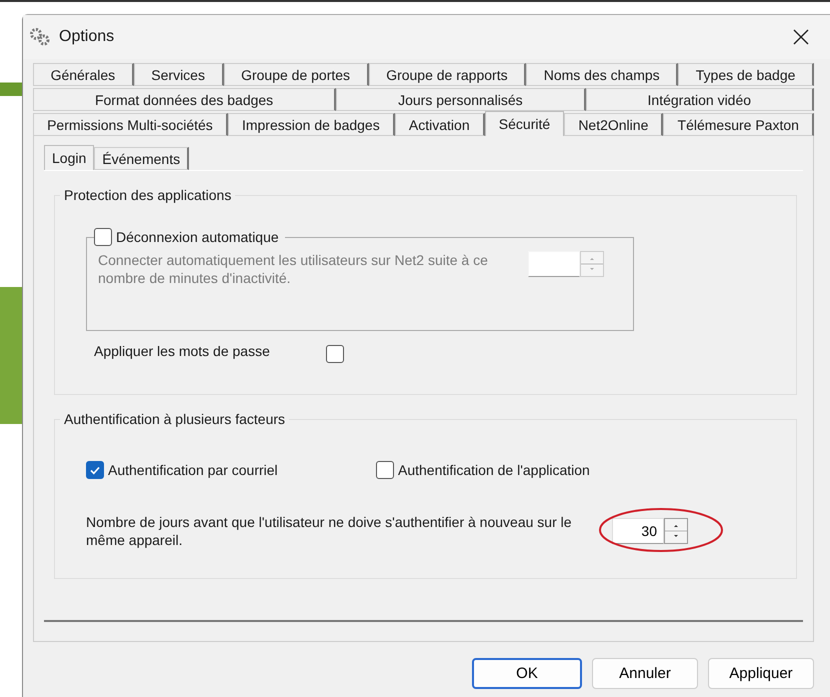  Describe the element at coordinates (69, 157) in the screenshot. I see `tab: Login` at that location.